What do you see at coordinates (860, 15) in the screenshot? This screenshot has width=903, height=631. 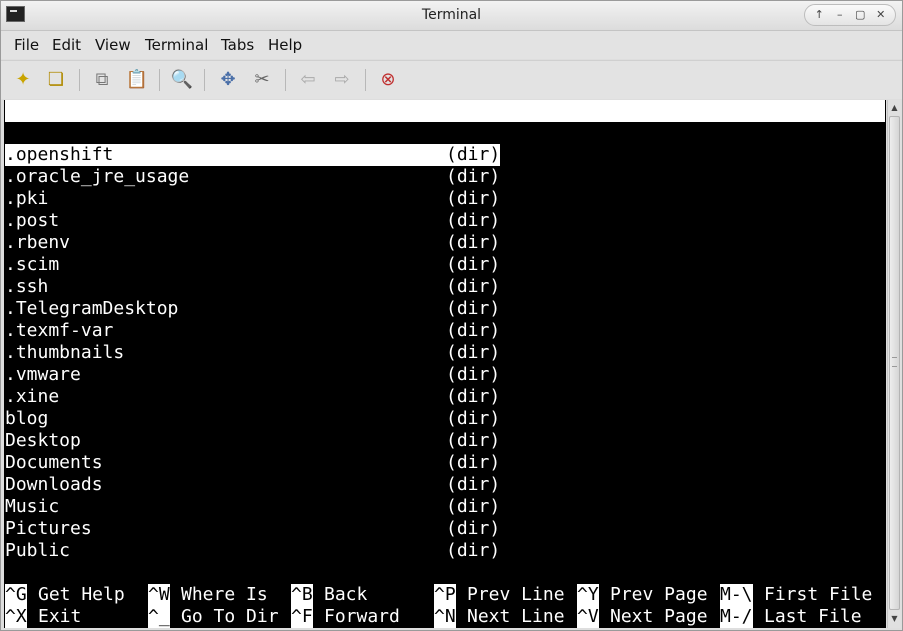 I see `maximize-button: ▢` at bounding box center [860, 15].